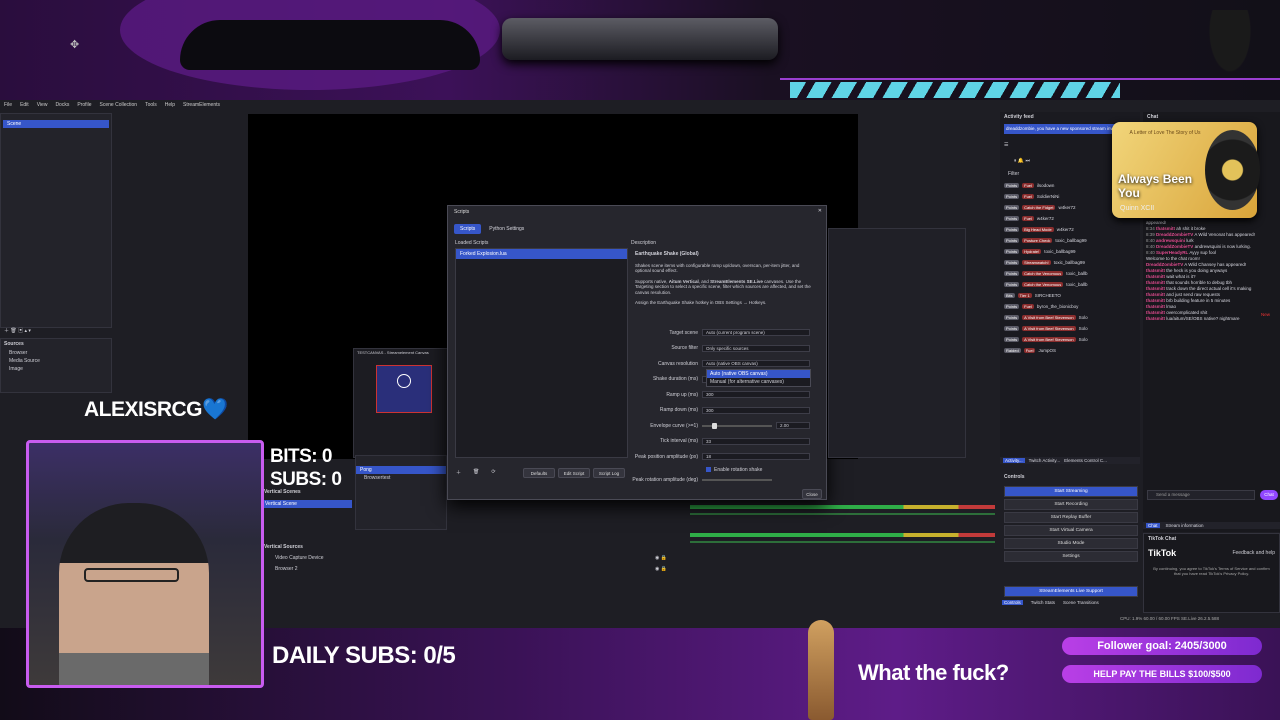  What do you see at coordinates (401, 470) in the screenshot?
I see `mini-scene-item: Pong` at bounding box center [401, 470].